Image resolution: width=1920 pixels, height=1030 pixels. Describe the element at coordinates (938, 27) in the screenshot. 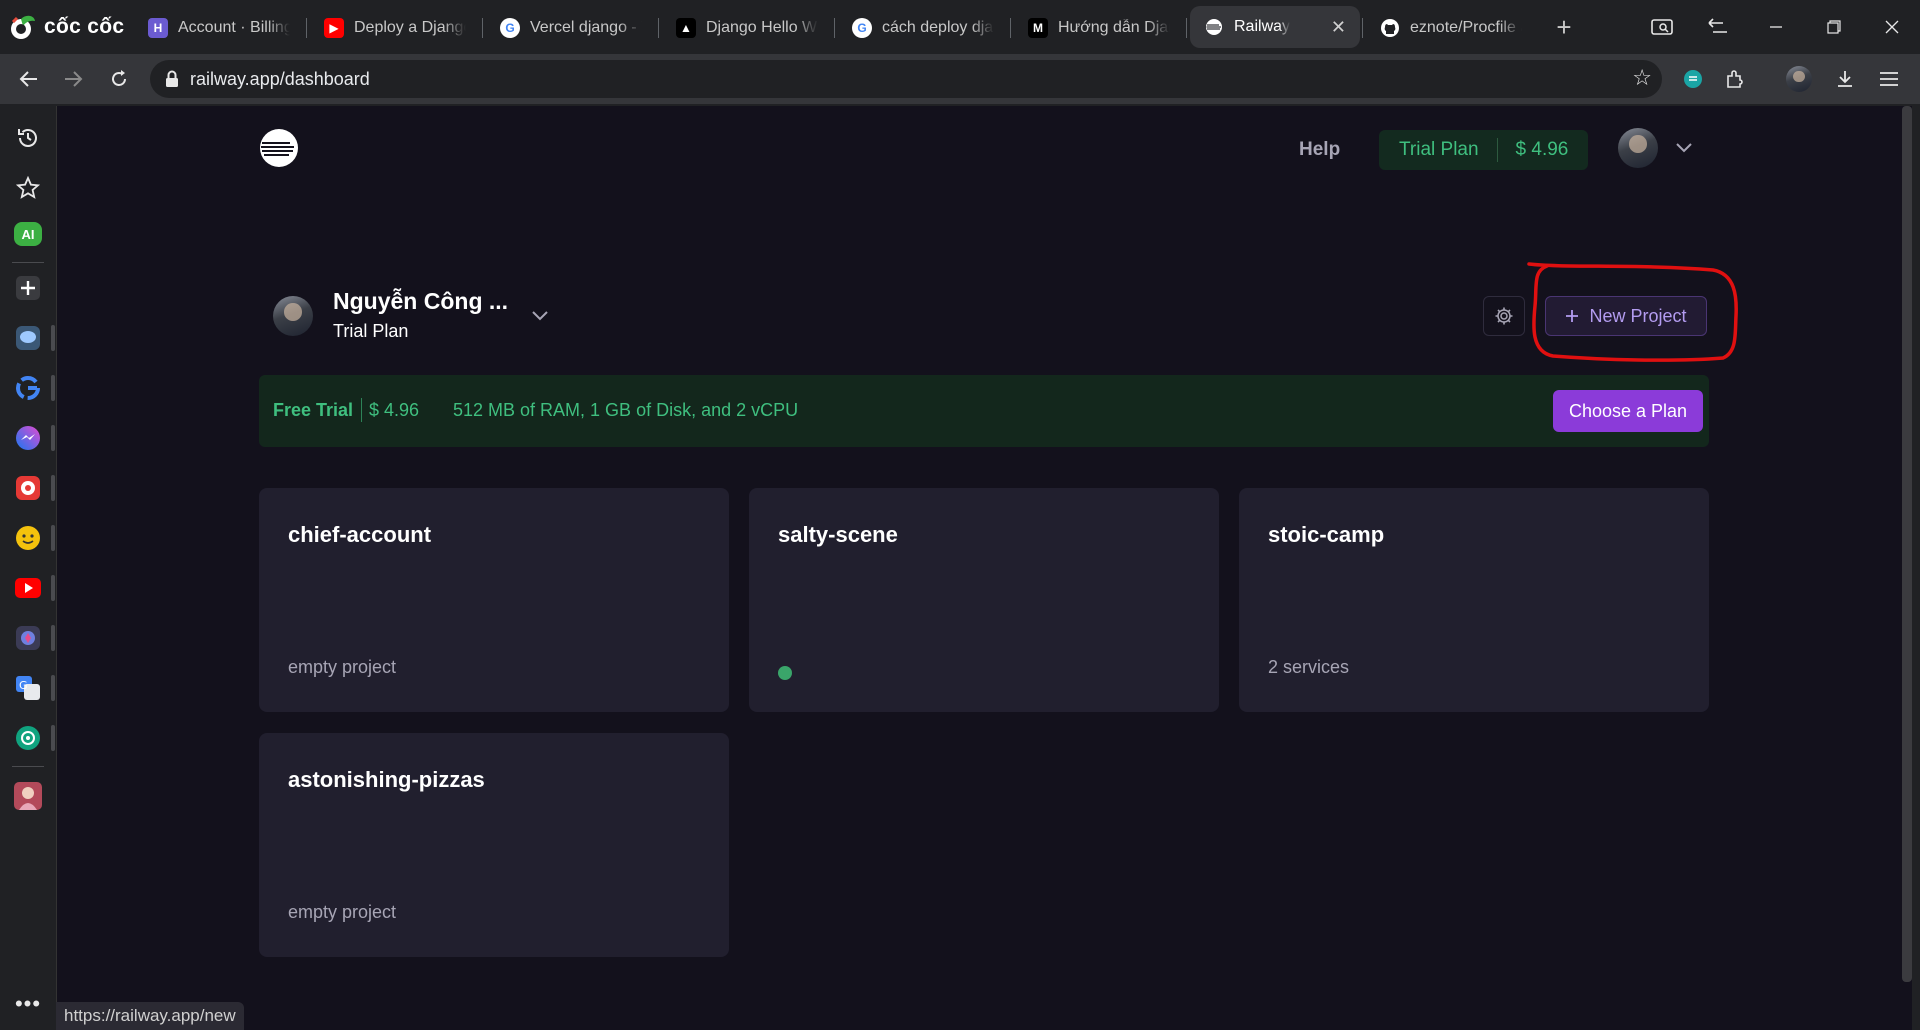

I see `tab-label: cách deploy djang` at that location.